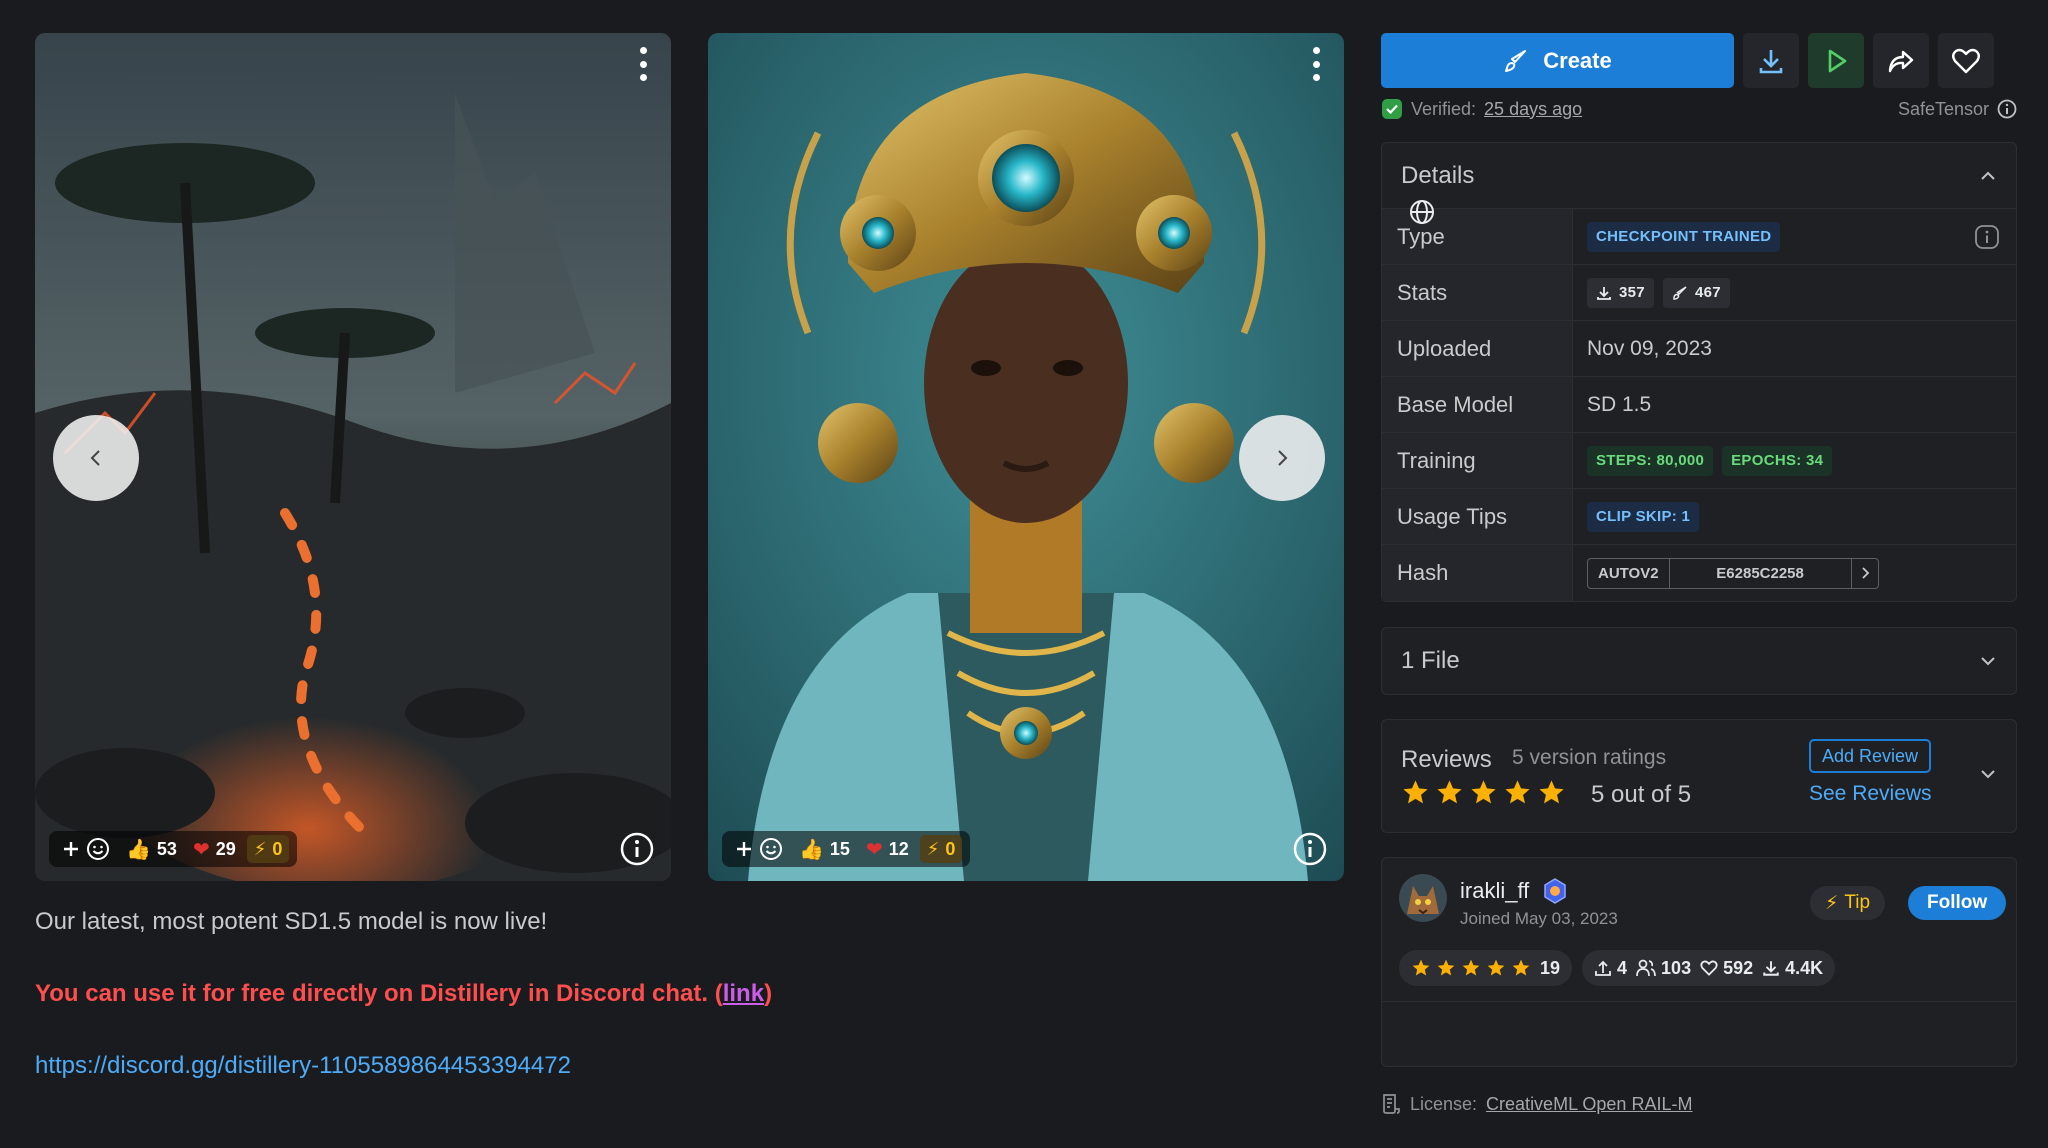 The image size is (2048, 1148). What do you see at coordinates (214, 849) in the screenshot?
I see `heart-reaction: ❤ 29` at bounding box center [214, 849].